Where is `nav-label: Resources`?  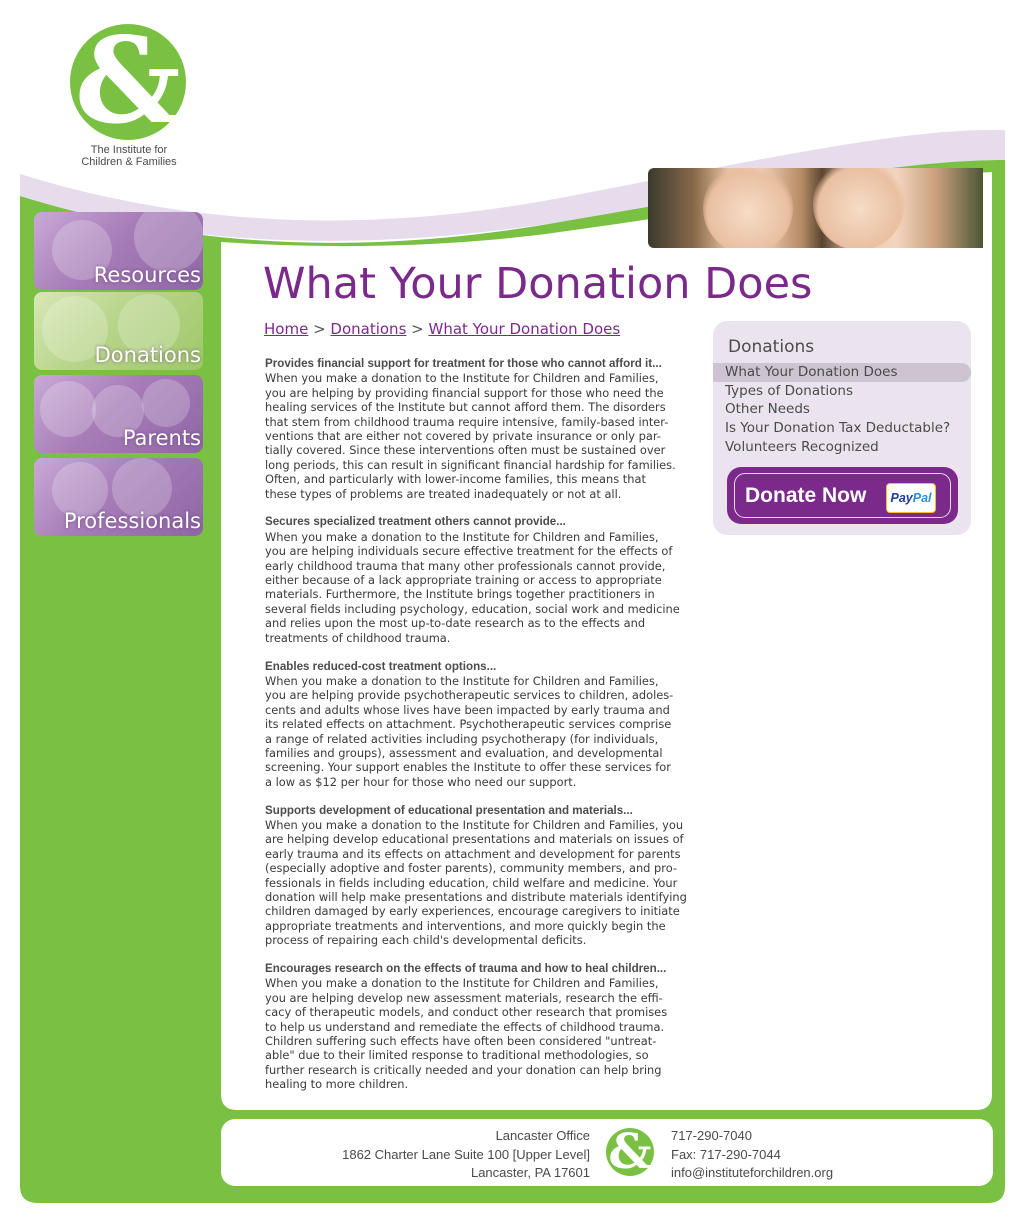
nav-label: Resources is located at coordinates (147, 275).